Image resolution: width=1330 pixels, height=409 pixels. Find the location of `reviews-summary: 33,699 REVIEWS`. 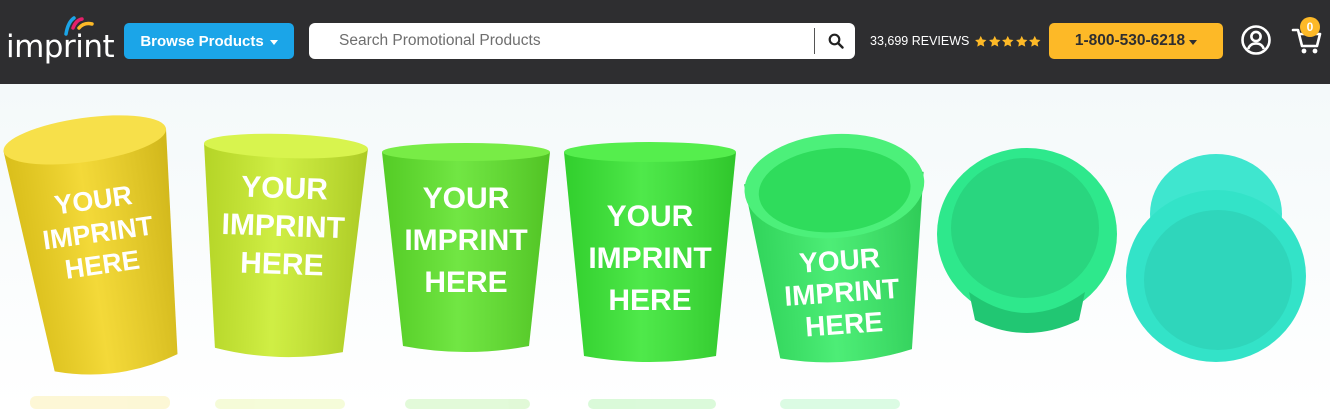

reviews-summary: 33,699 REVIEWS is located at coordinates (956, 41).